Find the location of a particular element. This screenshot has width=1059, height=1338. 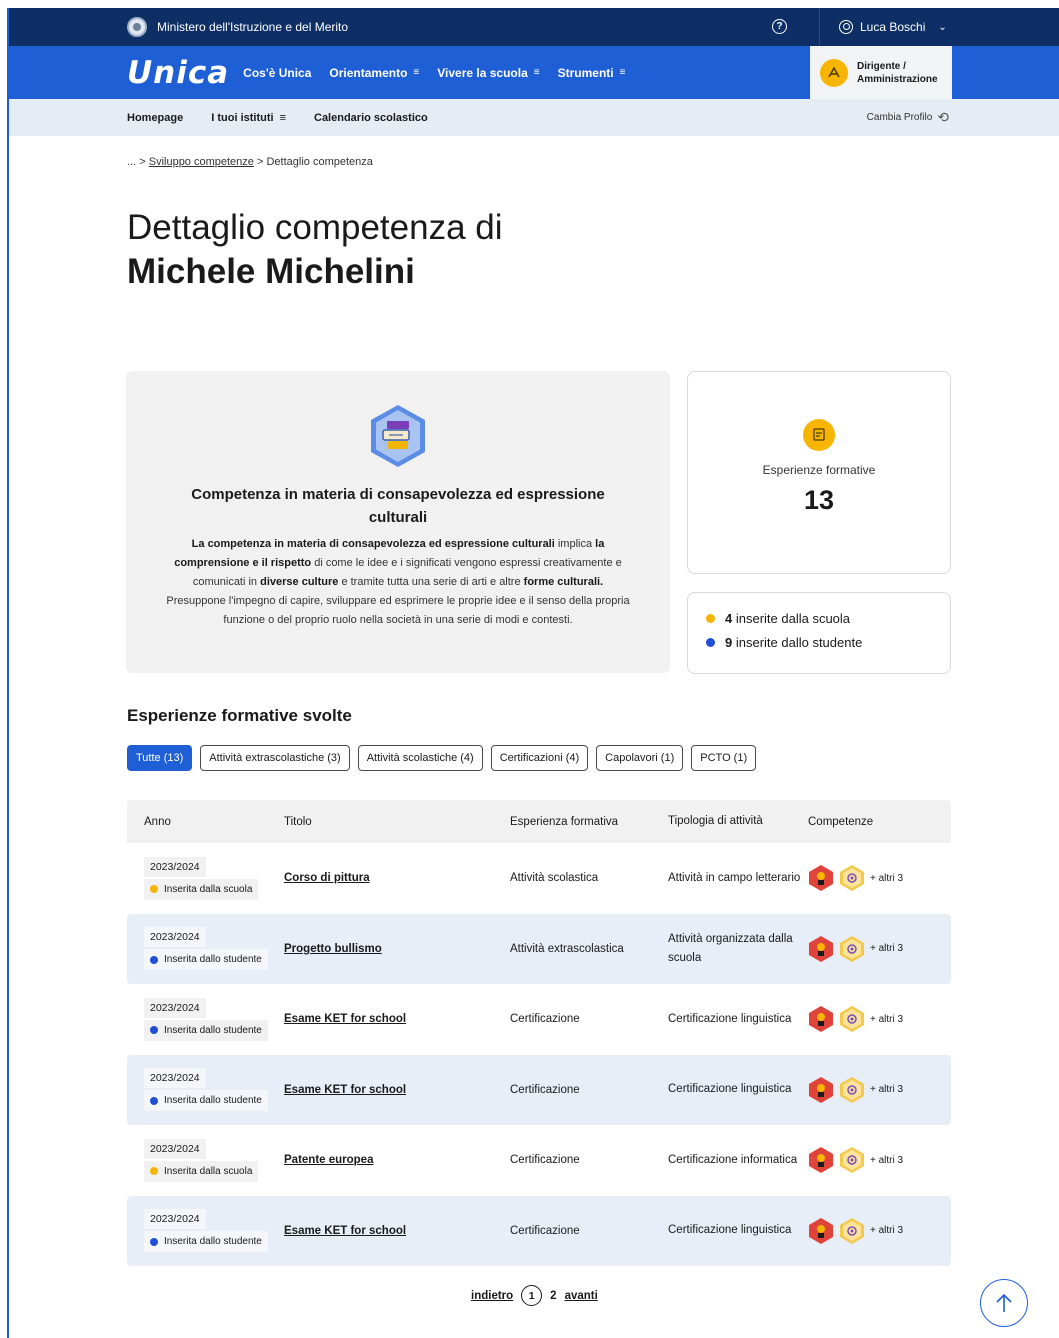

help-icon: ? is located at coordinates (779, 26).